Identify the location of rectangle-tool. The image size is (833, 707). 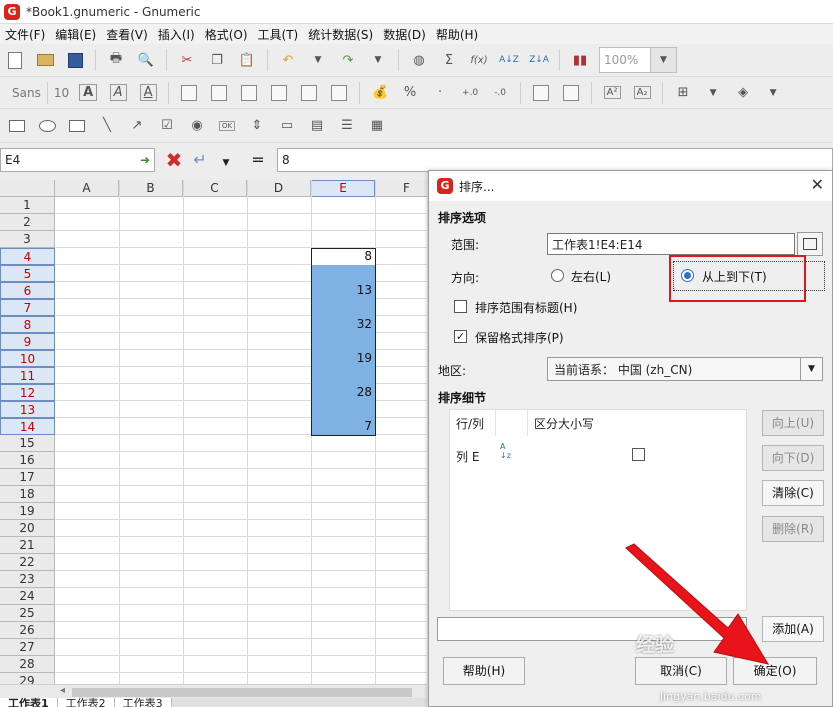
(17, 126).